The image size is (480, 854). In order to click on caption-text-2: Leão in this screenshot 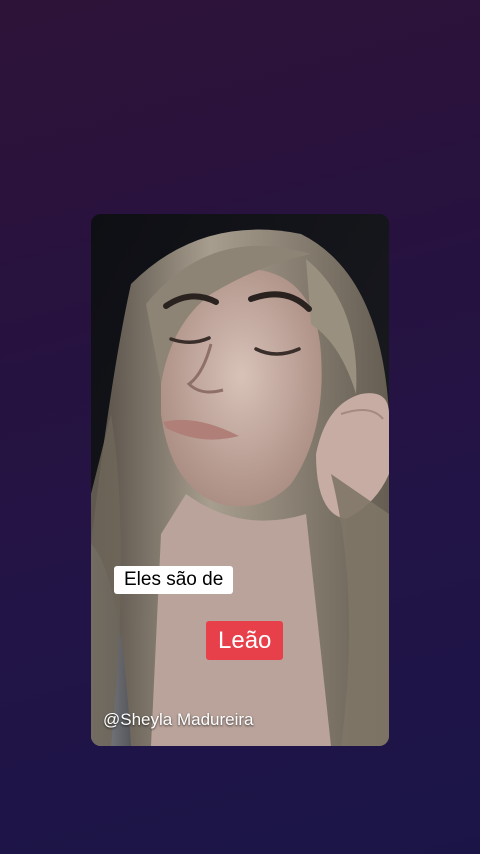, I will do `click(245, 640)`.